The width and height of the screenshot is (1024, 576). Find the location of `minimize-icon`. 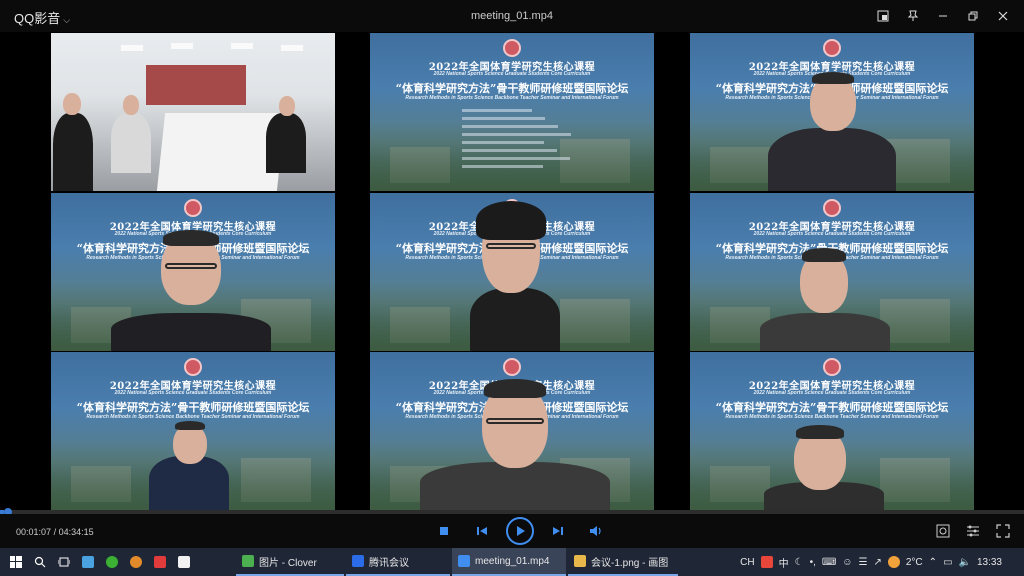

minimize-icon is located at coordinates (943, 16).